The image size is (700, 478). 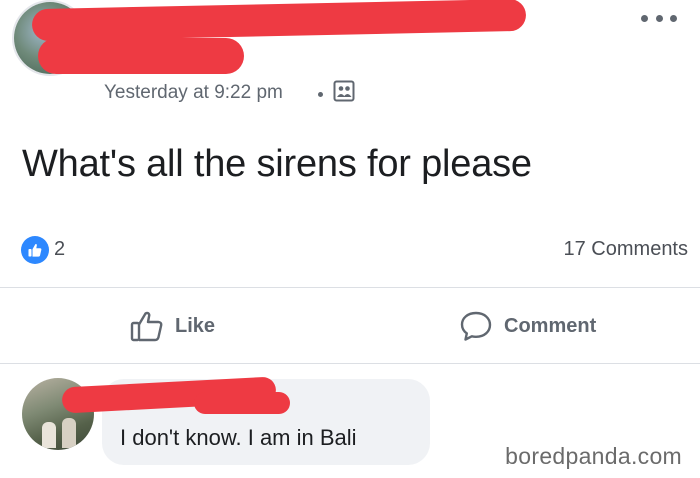 What do you see at coordinates (550, 325) in the screenshot?
I see `comment-button-label: Comment` at bounding box center [550, 325].